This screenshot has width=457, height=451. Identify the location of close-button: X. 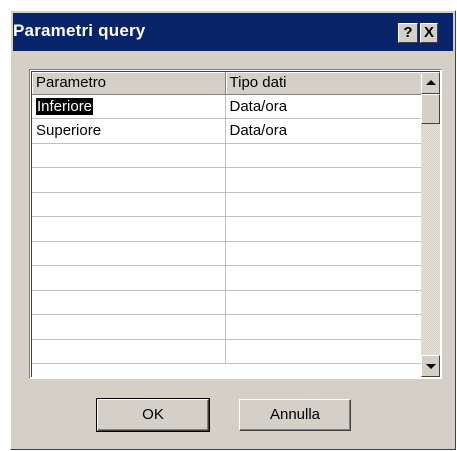
(429, 33).